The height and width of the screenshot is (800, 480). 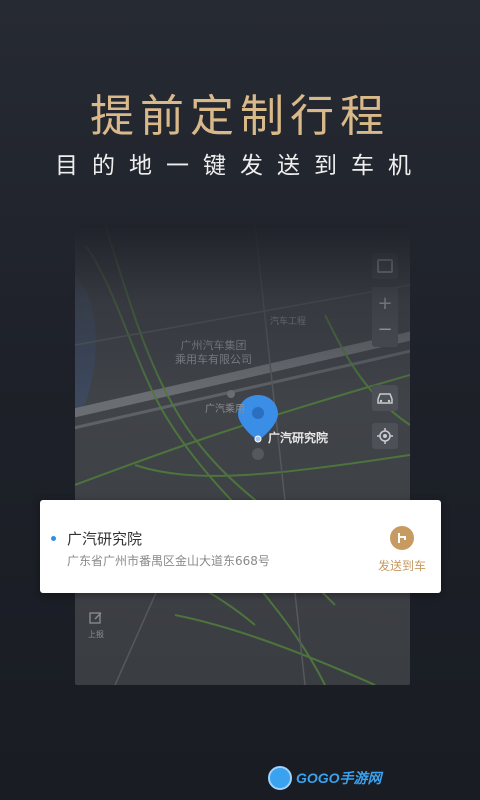 What do you see at coordinates (288, 322) in the screenshot?
I see `map-label-partial: 汽车工程` at bounding box center [288, 322].